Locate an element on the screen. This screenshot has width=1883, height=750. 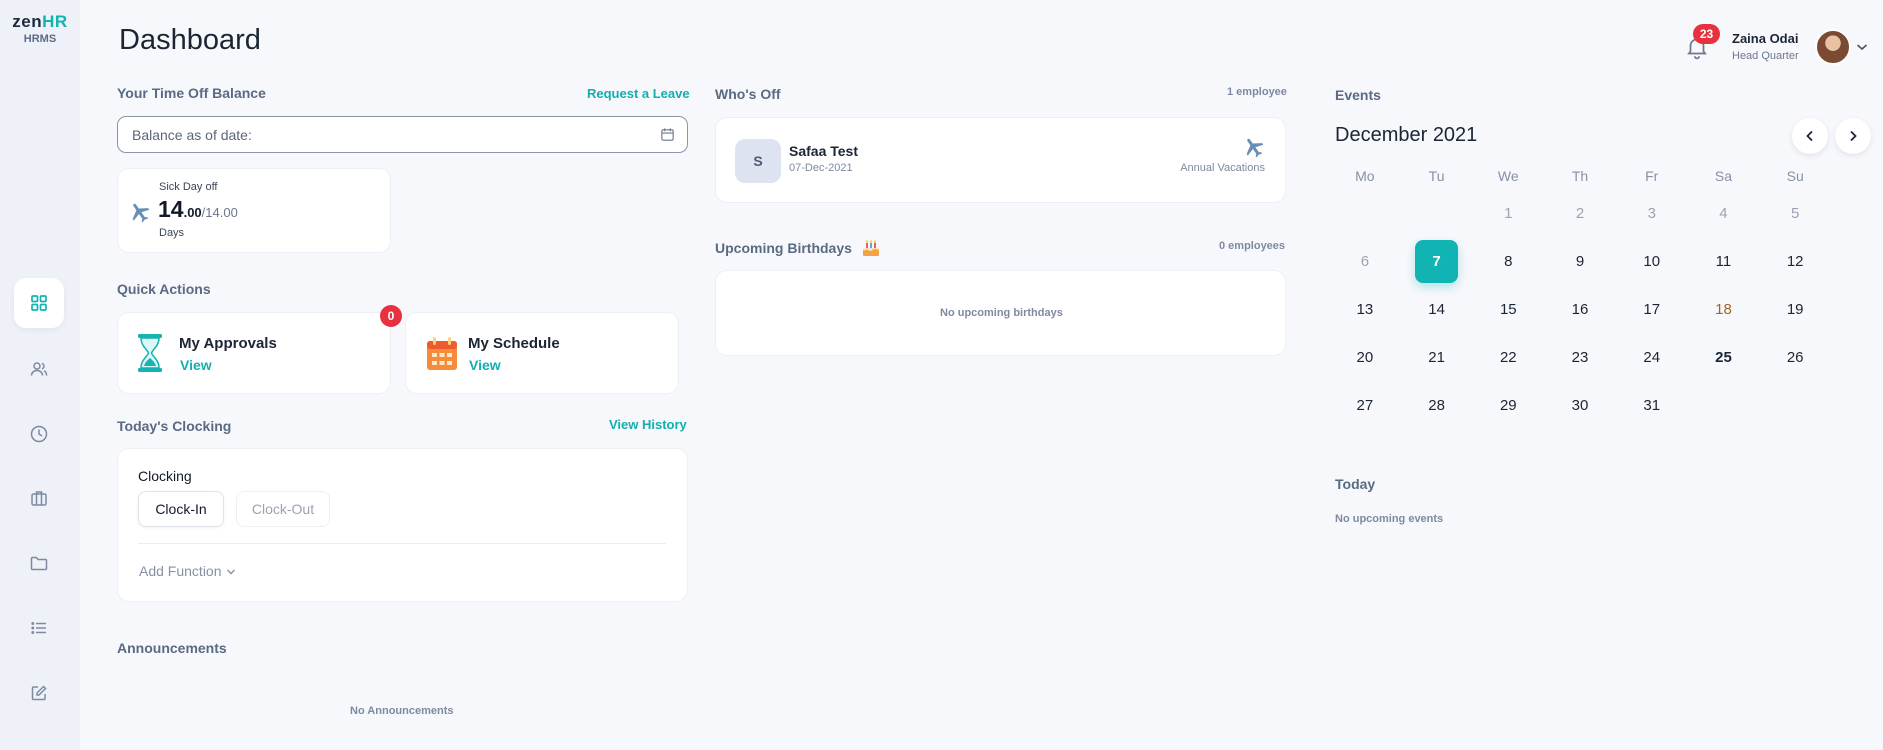
today-title: Today is located at coordinates (1355, 484).